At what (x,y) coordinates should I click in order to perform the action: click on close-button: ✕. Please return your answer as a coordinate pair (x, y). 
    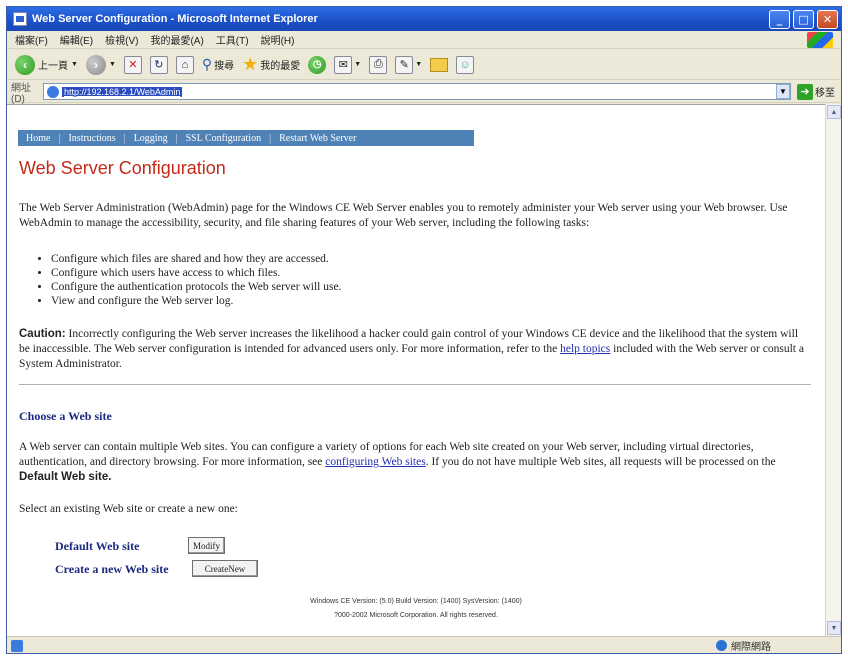
    Looking at the image, I should click on (827, 19).